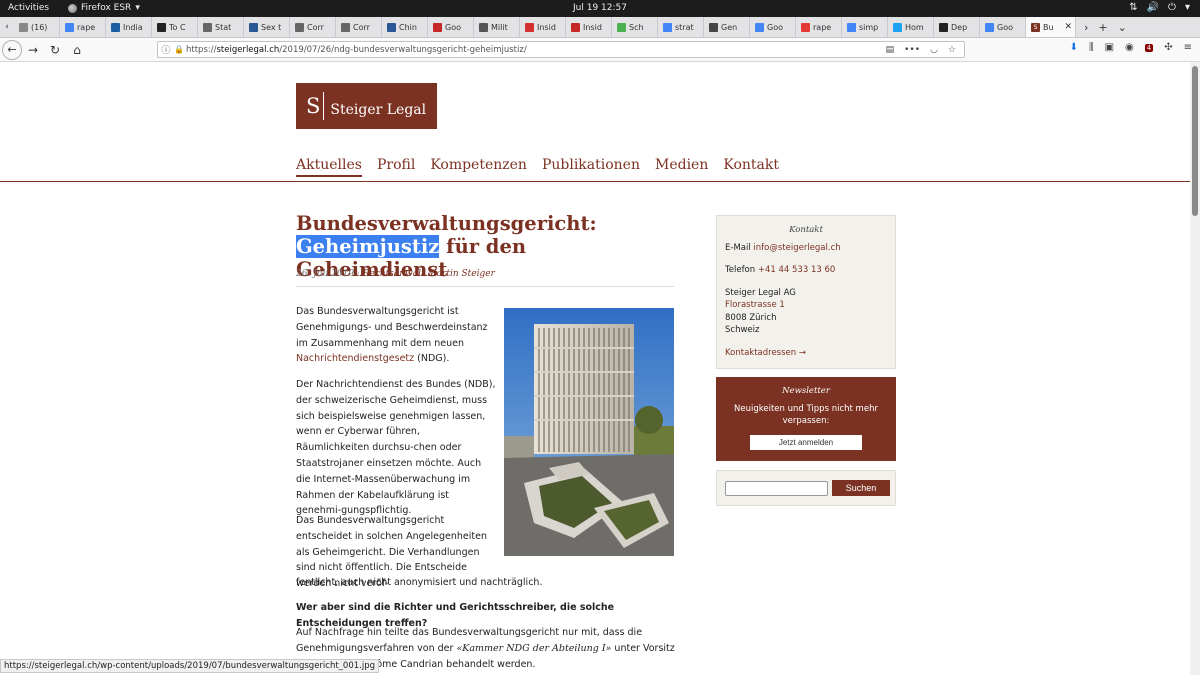 This screenshot has width=1200, height=675. I want to click on downloads-icon: ⬇, so click(1074, 47).